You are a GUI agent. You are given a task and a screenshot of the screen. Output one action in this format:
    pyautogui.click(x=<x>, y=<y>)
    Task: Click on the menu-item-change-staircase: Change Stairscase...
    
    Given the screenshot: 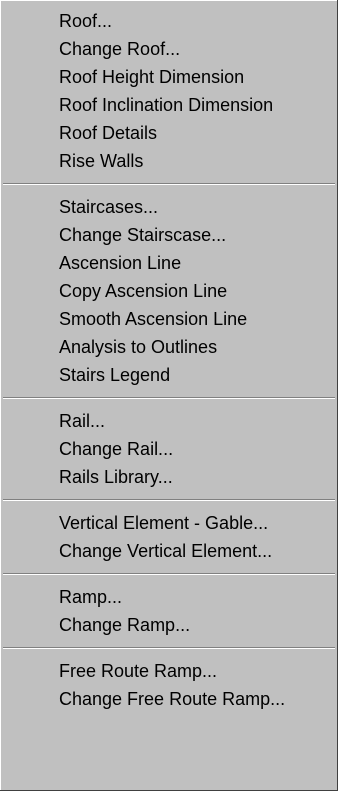 What is the action you would take?
    pyautogui.click(x=169, y=235)
    